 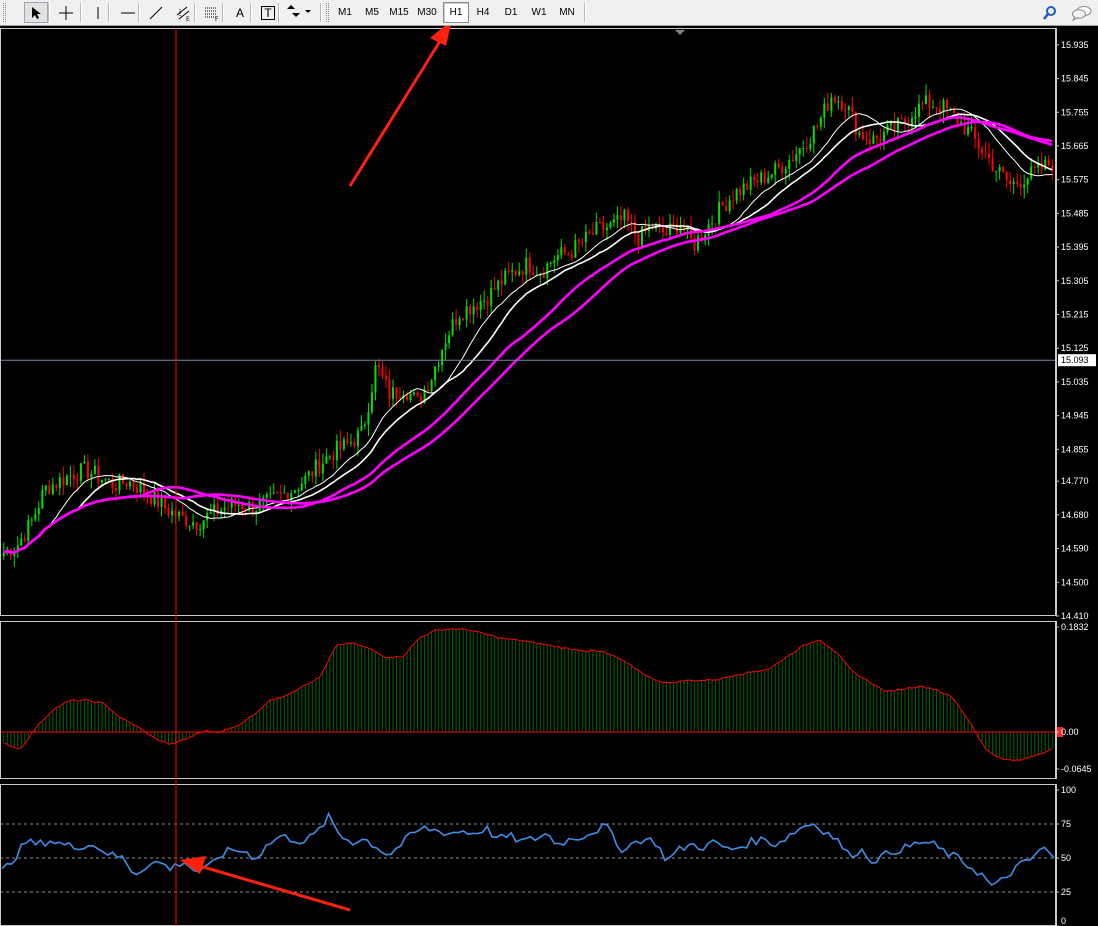 What do you see at coordinates (680, 32) in the screenshot?
I see `chart-shift-marker` at bounding box center [680, 32].